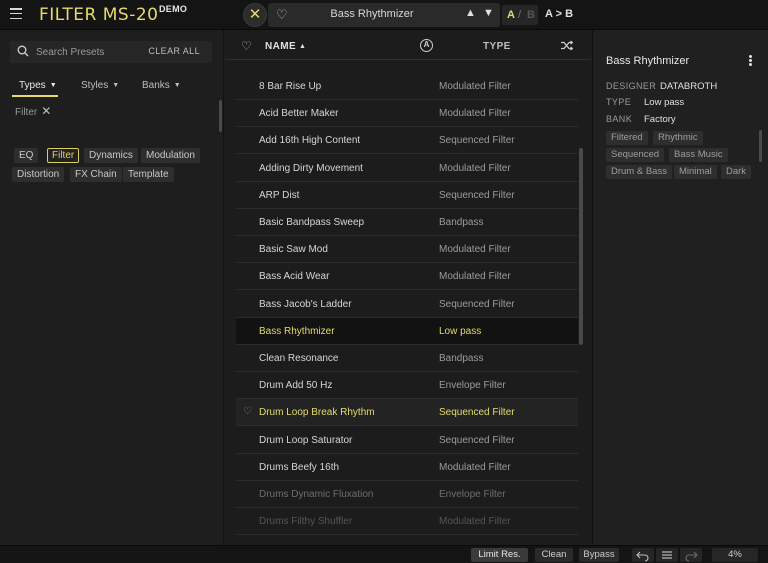 This screenshot has width=768, height=563. What do you see at coordinates (173, 9) in the screenshot?
I see `demo-badge: DEMO` at bounding box center [173, 9].